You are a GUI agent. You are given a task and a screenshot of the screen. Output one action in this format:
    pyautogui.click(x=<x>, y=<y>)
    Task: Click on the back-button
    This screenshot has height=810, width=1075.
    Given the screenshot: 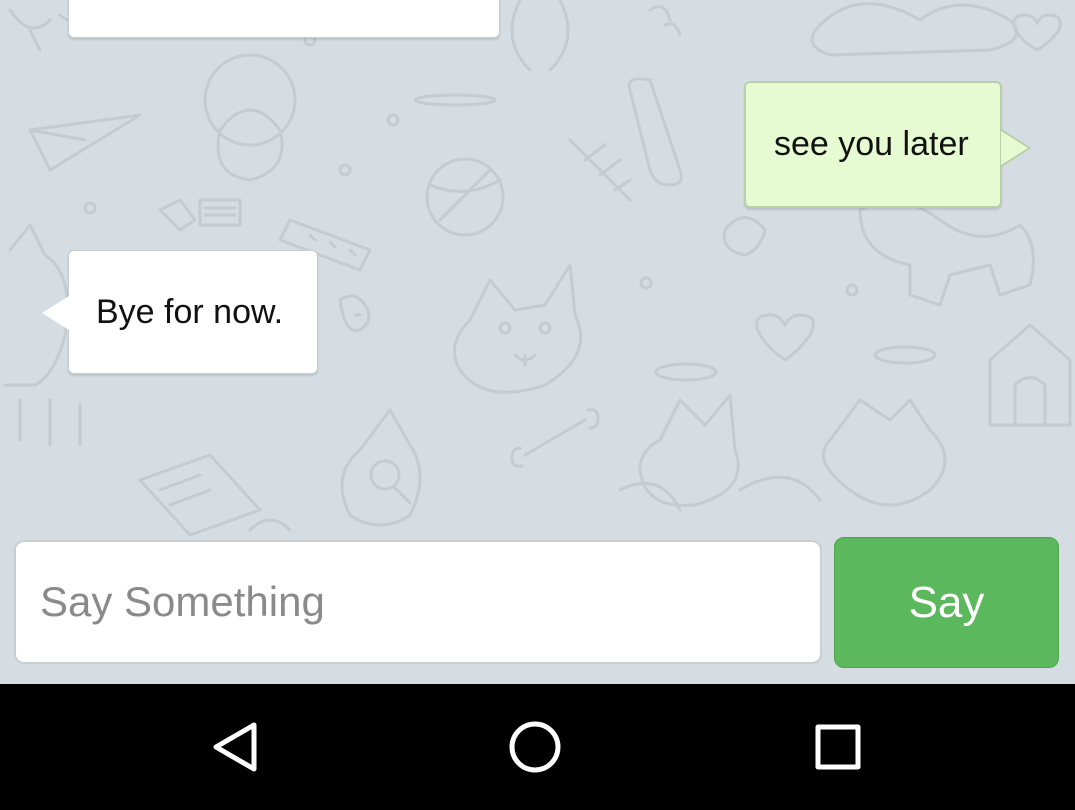 What is the action you would take?
    pyautogui.click(x=235, y=747)
    